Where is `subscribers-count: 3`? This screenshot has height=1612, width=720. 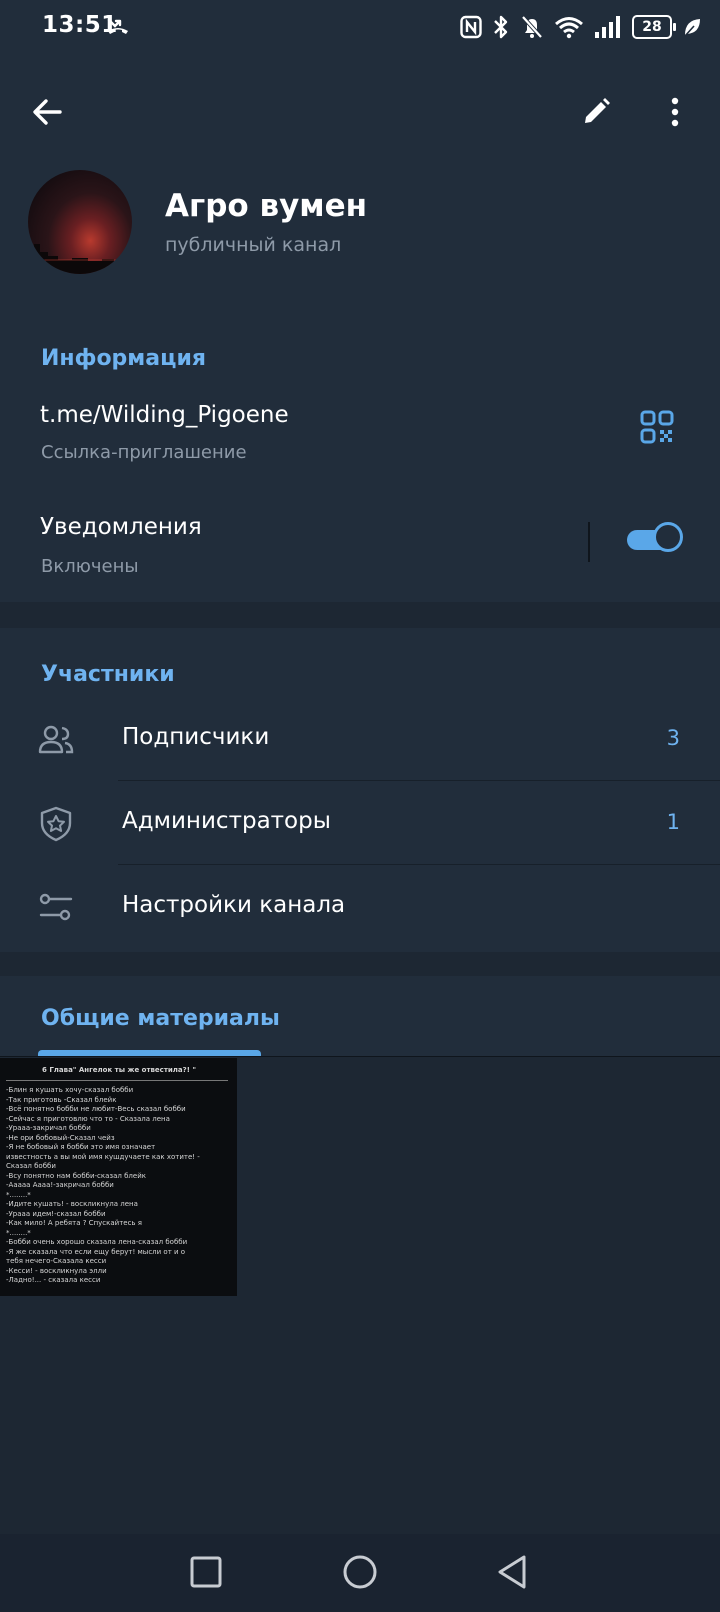 subscribers-count: 3 is located at coordinates (673, 738).